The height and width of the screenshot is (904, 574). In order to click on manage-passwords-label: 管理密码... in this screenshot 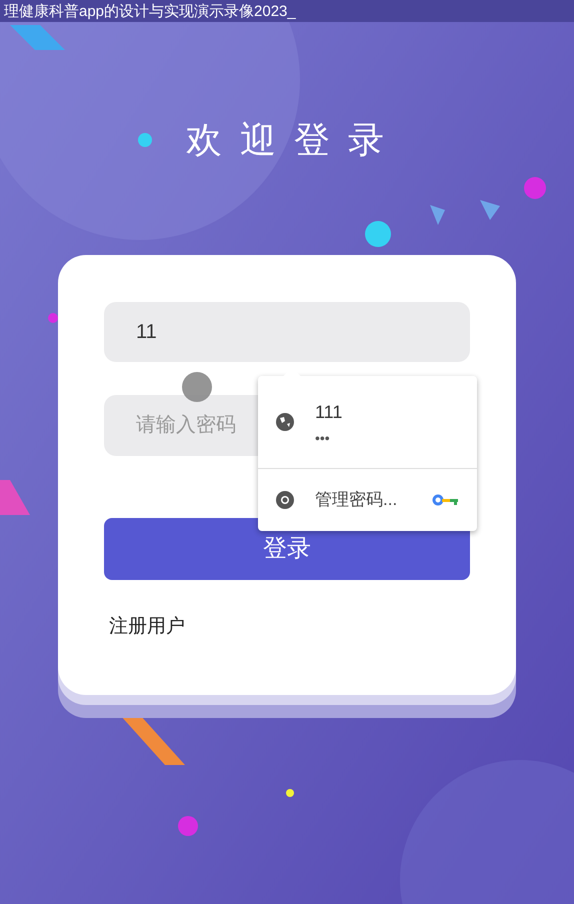, I will do `click(356, 500)`.